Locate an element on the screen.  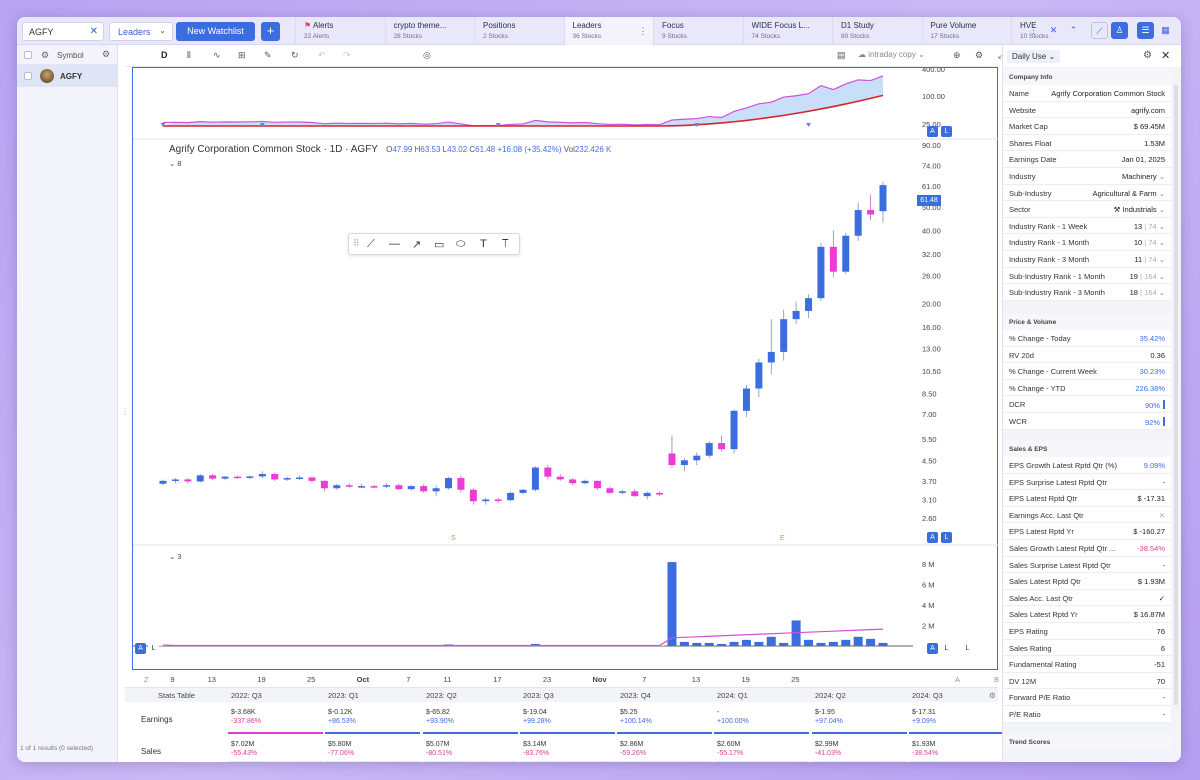
watchlist-tab: Positions 2 Stocks is located at coordinates (518, 31).